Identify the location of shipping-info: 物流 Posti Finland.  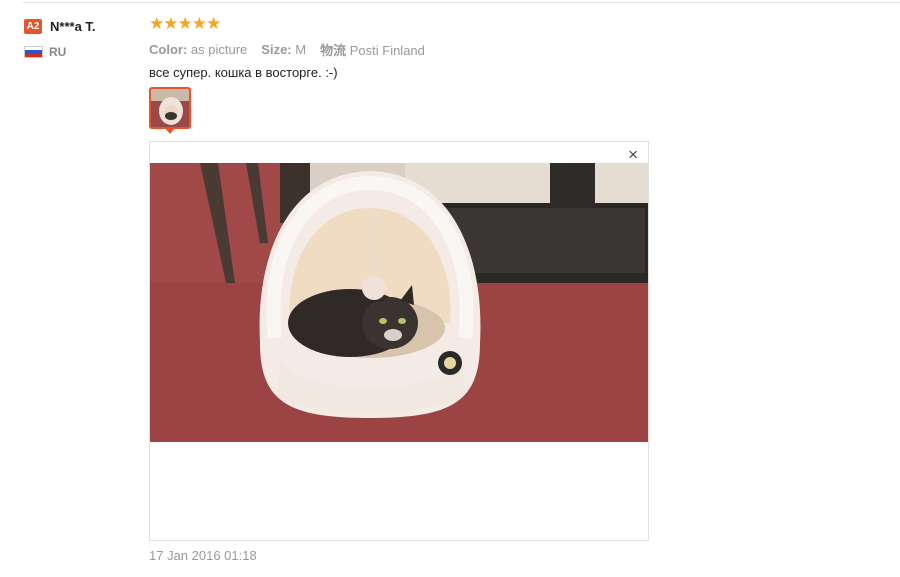
(372, 49).